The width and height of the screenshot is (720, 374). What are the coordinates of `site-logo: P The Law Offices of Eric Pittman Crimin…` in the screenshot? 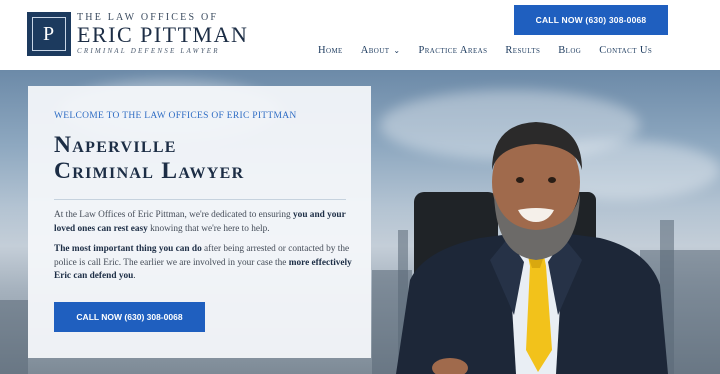 It's located at (137, 34).